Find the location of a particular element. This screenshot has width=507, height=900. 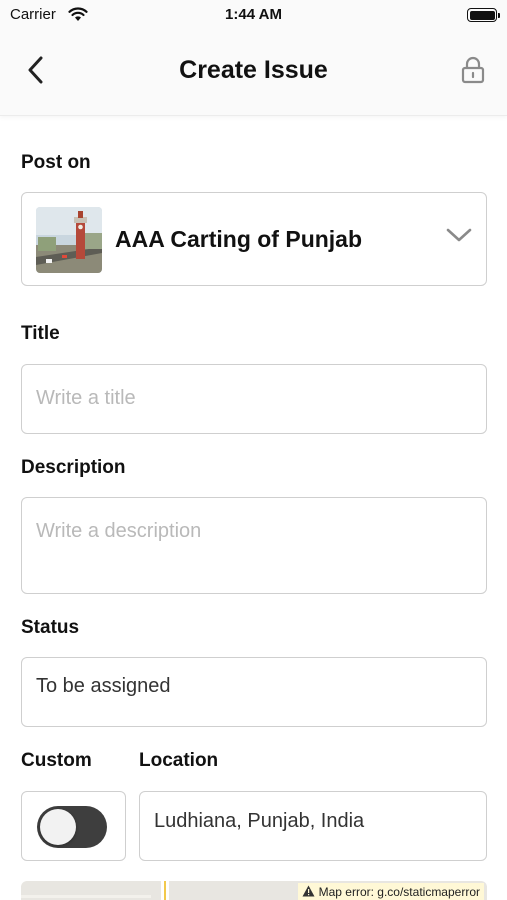

post-on-label: Post on is located at coordinates (56, 162).